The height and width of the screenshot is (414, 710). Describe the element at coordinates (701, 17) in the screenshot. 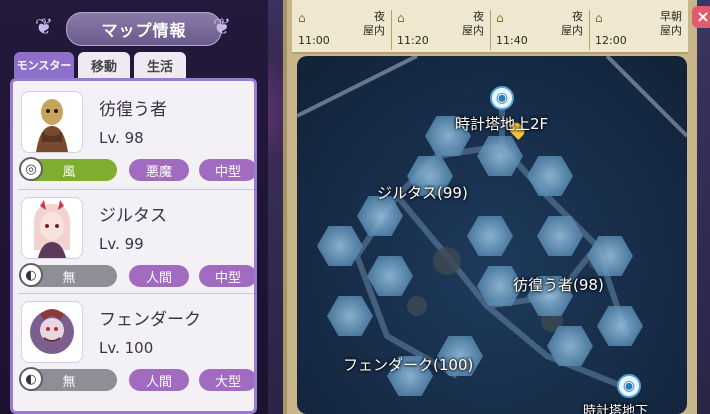

I see `close-button: ×` at that location.